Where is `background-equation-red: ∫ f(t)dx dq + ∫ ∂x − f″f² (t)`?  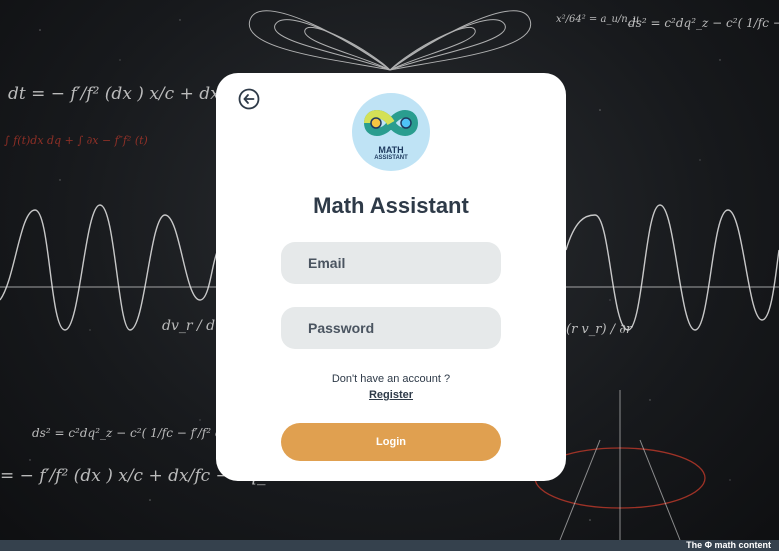 background-equation-red: ∫ f(t)dx dq + ∫ ∂x − f″f² (t) is located at coordinates (76, 140).